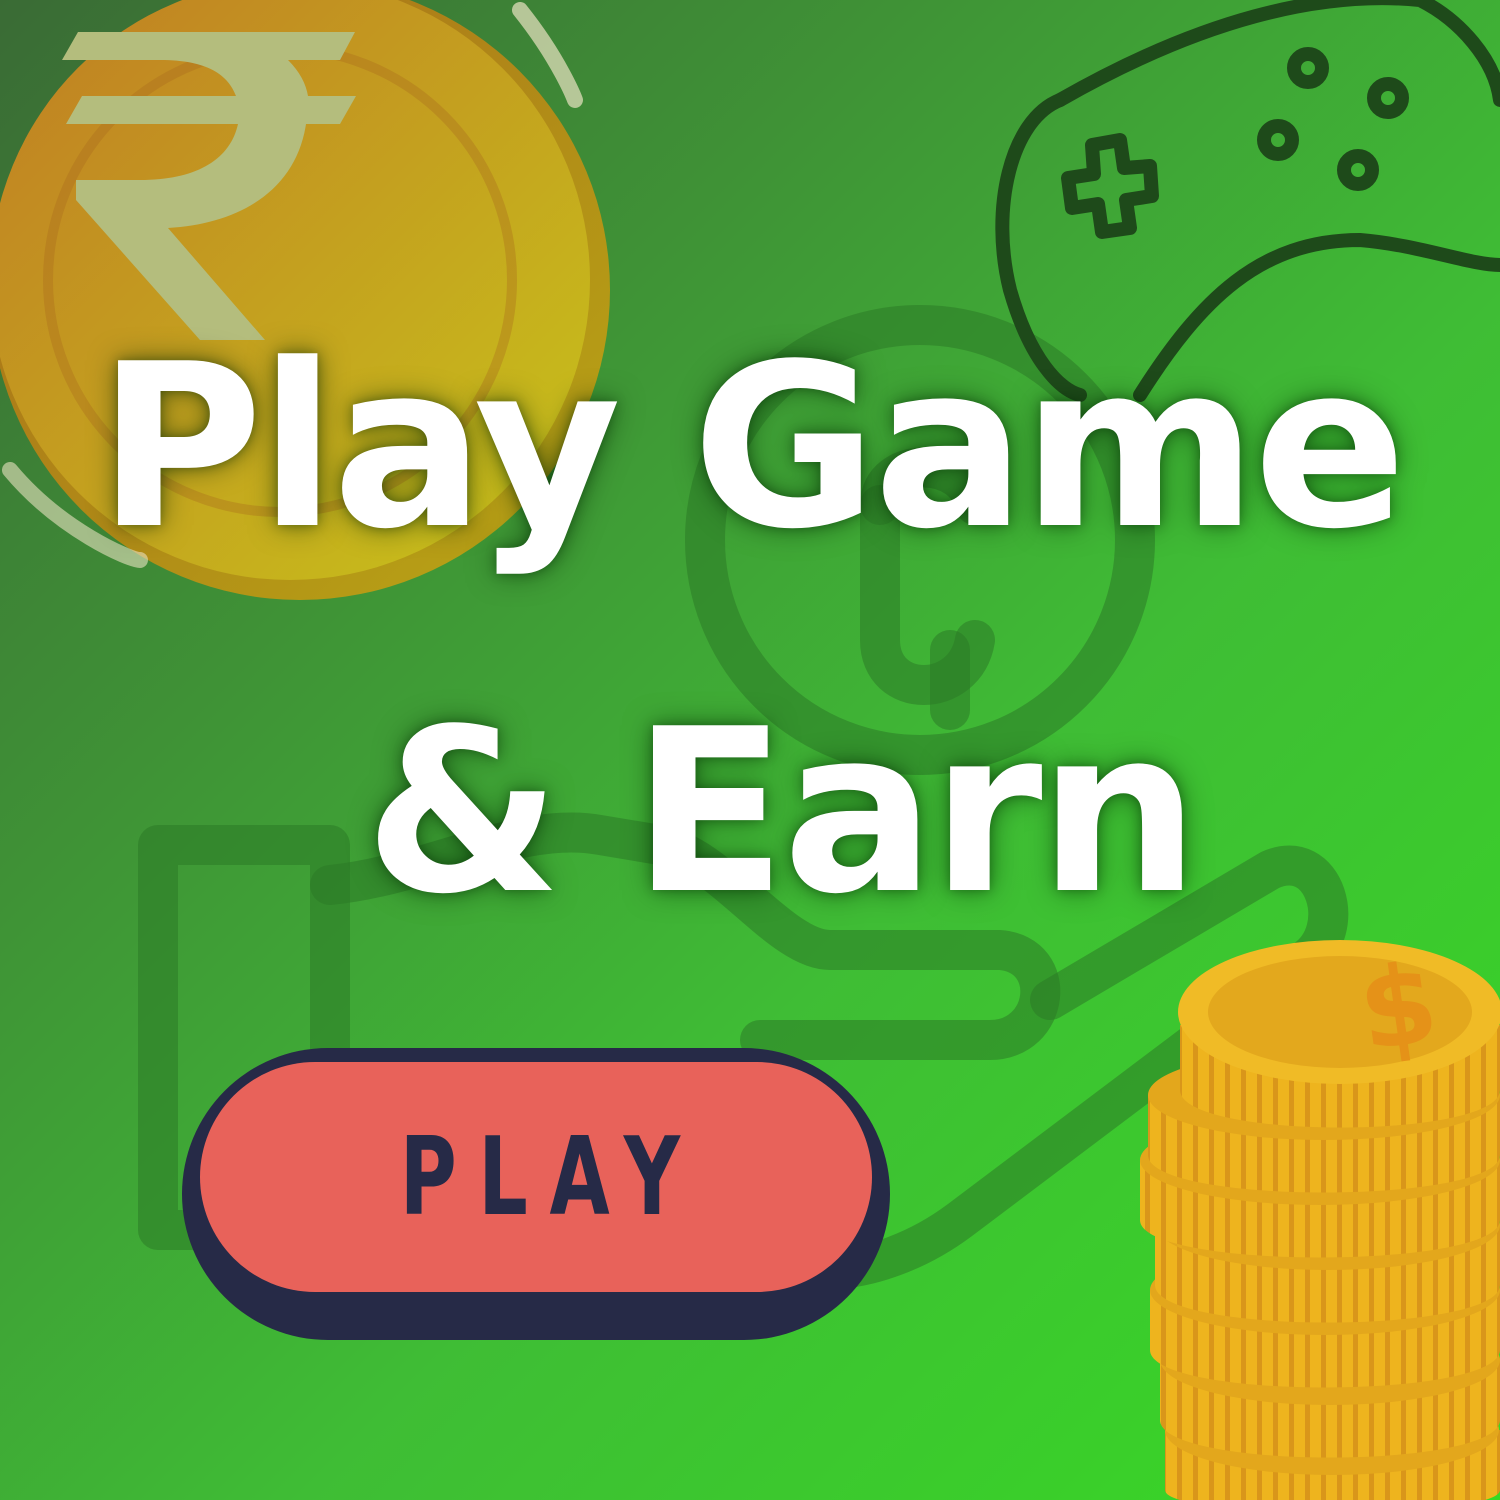 Image resolution: width=1500 pixels, height=1500 pixels. I want to click on play-button-face: PLAY, so click(536, 1177).